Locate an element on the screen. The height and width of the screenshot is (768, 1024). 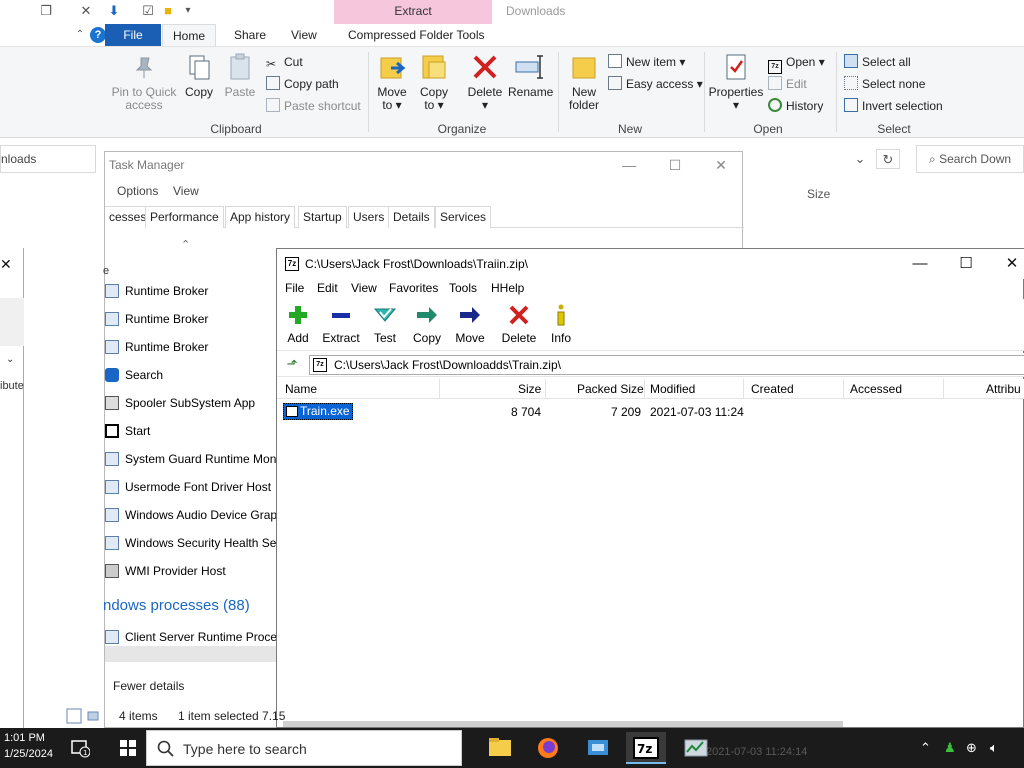
refresh-icon: ↻ is located at coordinates (888, 159).